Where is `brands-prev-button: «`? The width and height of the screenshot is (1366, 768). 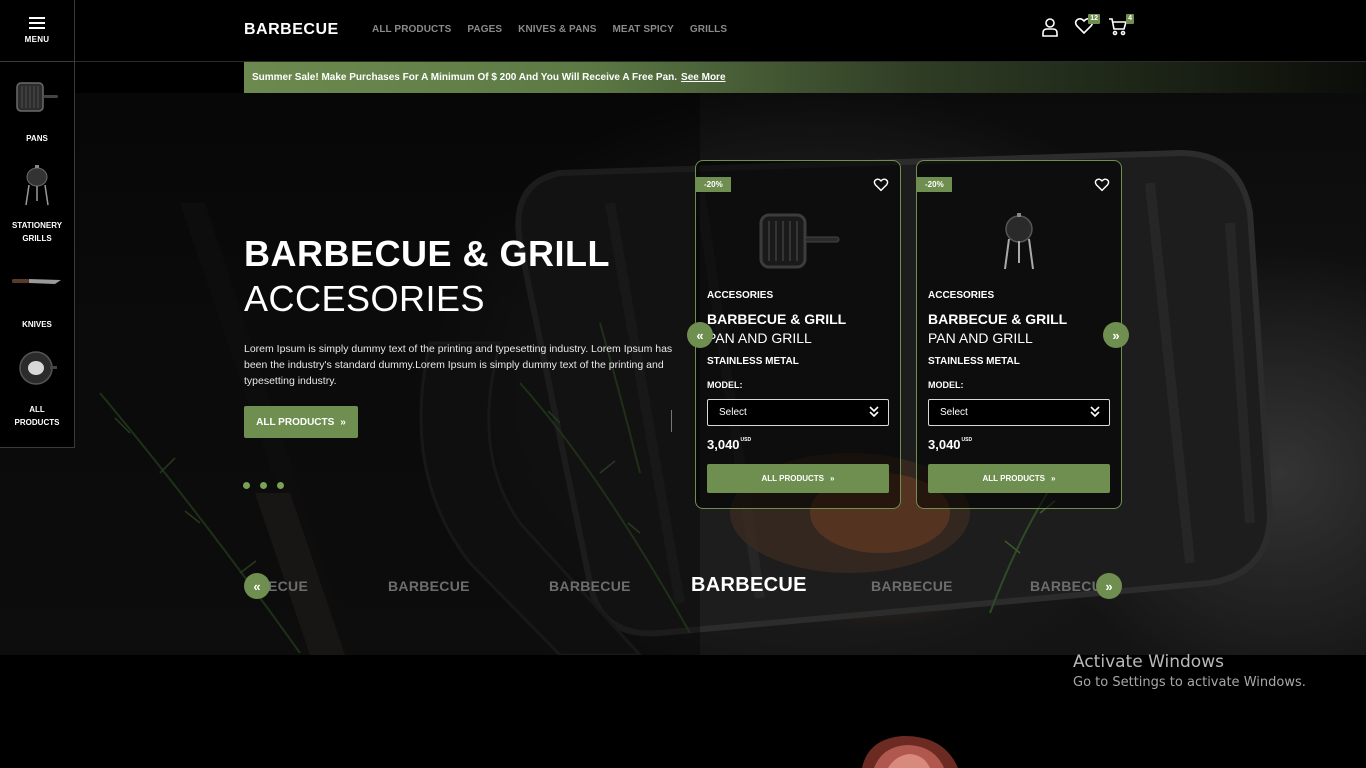
brands-prev-button: « is located at coordinates (257, 586).